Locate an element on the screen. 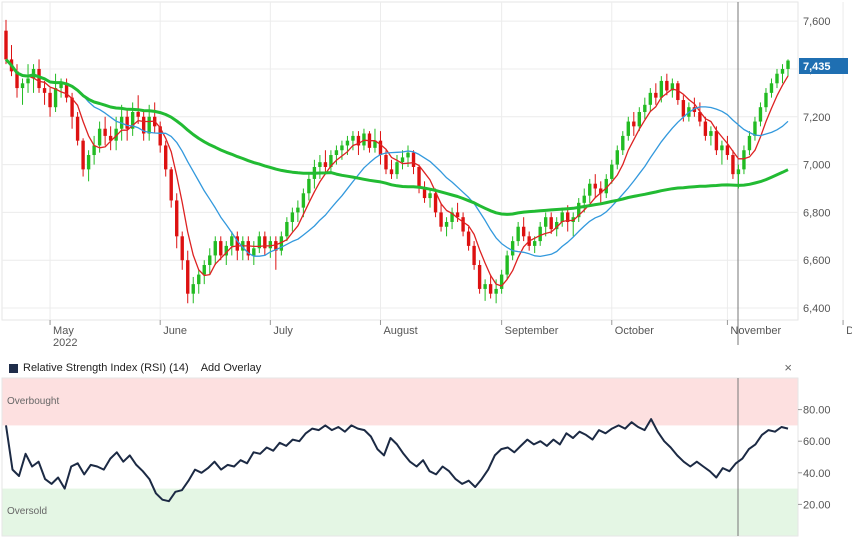  oversold-label: Oversold is located at coordinates (27, 511).